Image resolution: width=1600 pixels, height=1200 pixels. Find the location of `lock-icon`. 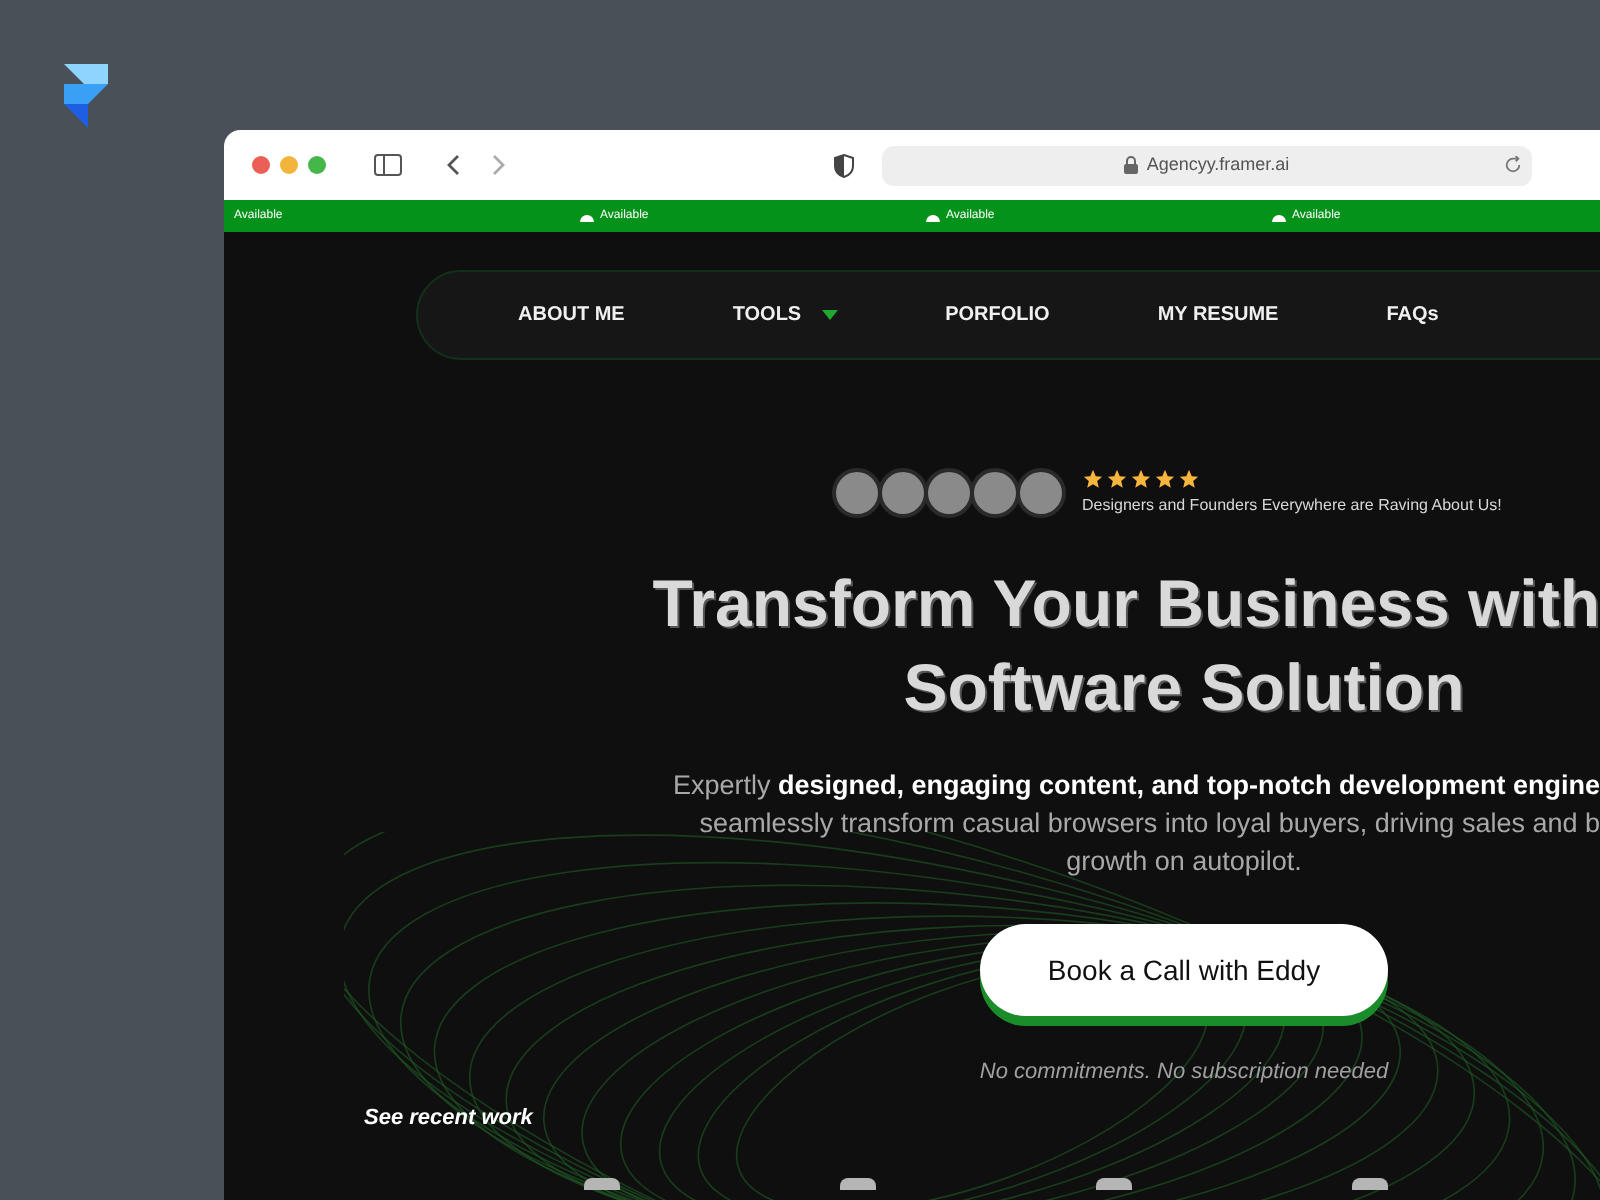

lock-icon is located at coordinates (1131, 165).